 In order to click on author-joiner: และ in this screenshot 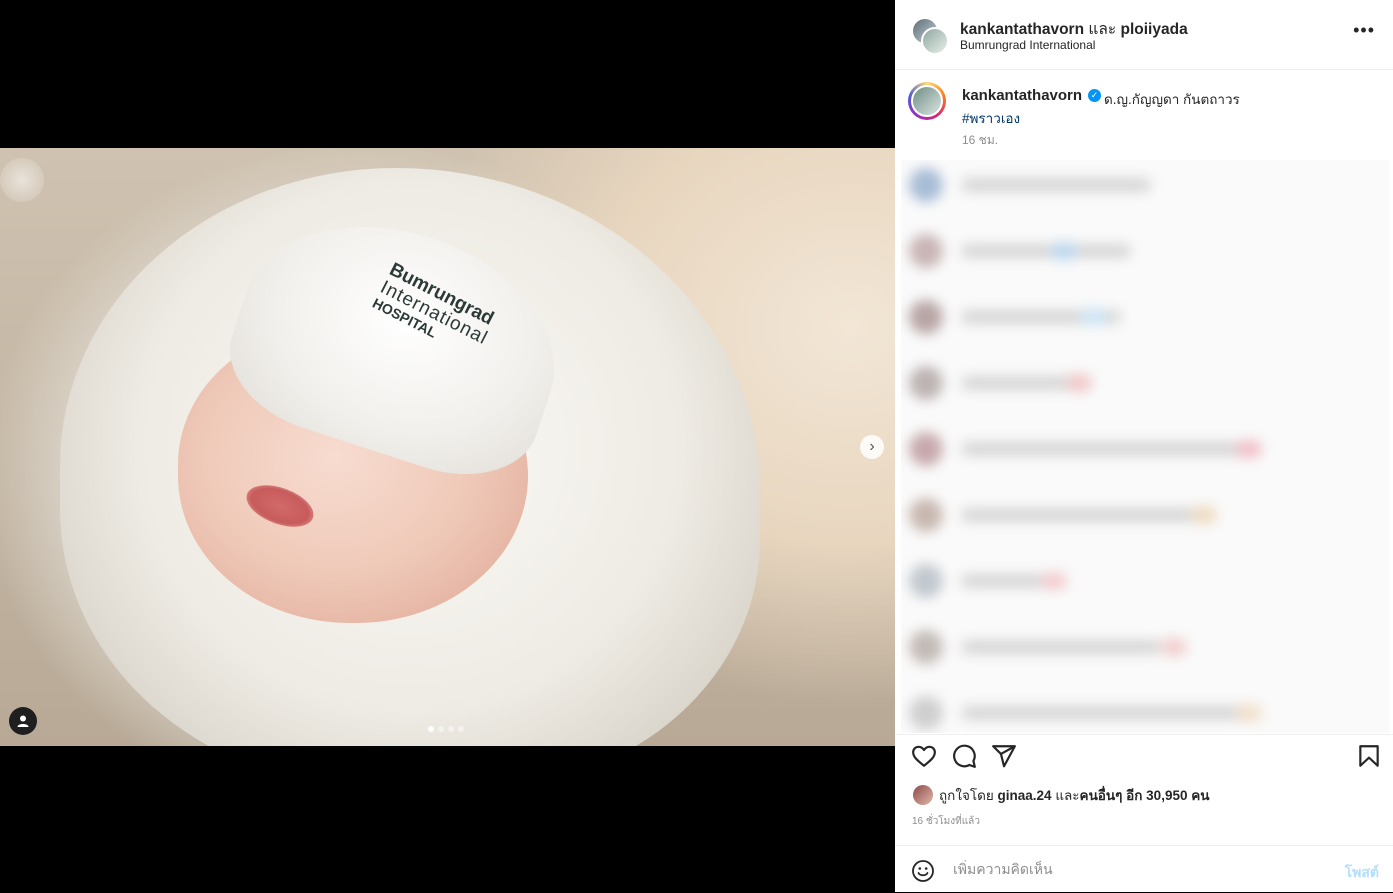, I will do `click(1102, 29)`.